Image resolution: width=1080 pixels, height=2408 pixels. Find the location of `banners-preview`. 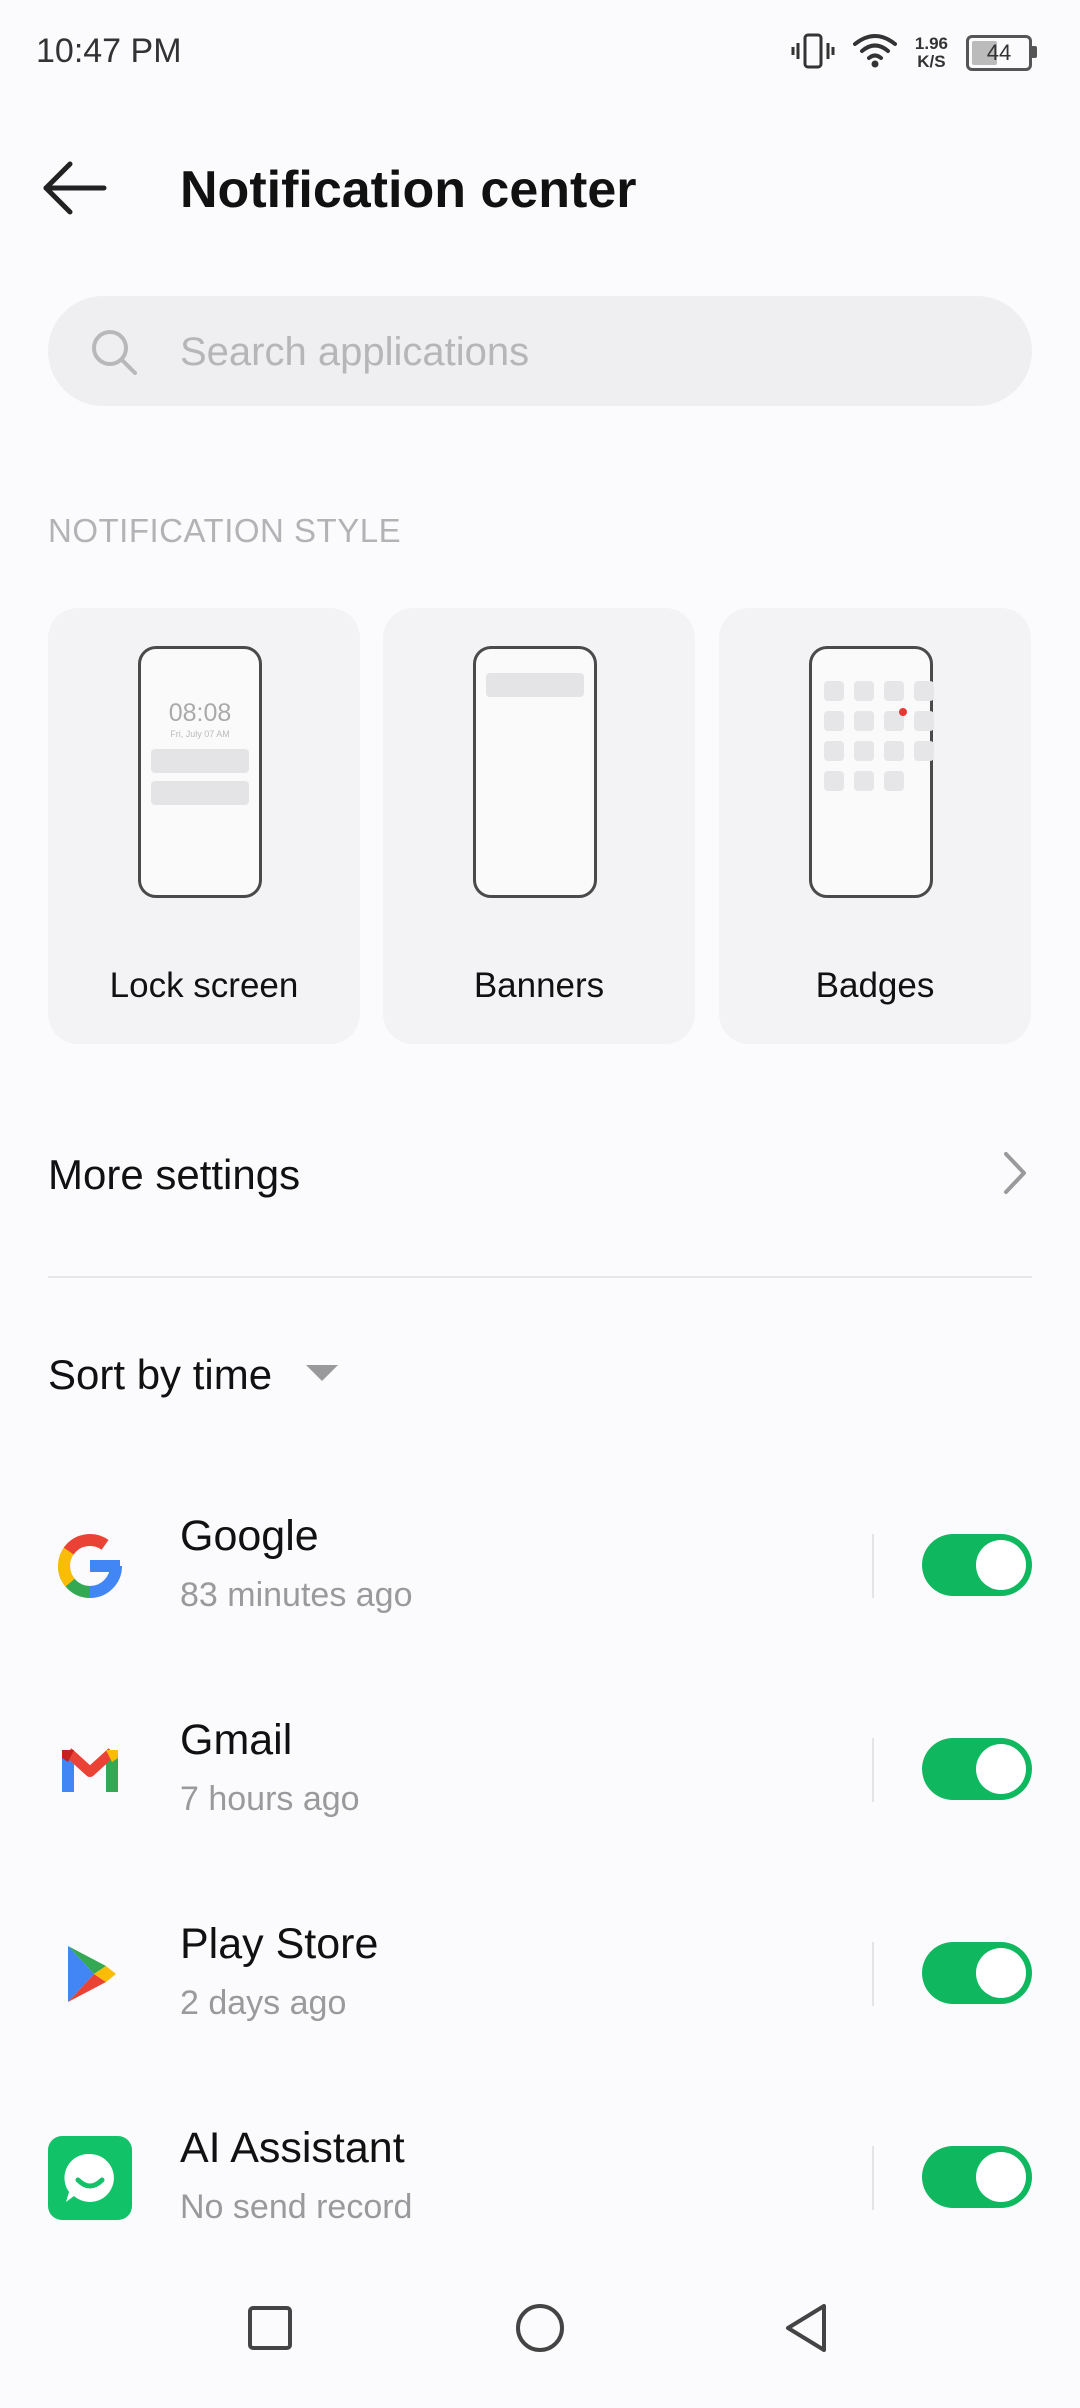

banners-preview is located at coordinates (535, 772).